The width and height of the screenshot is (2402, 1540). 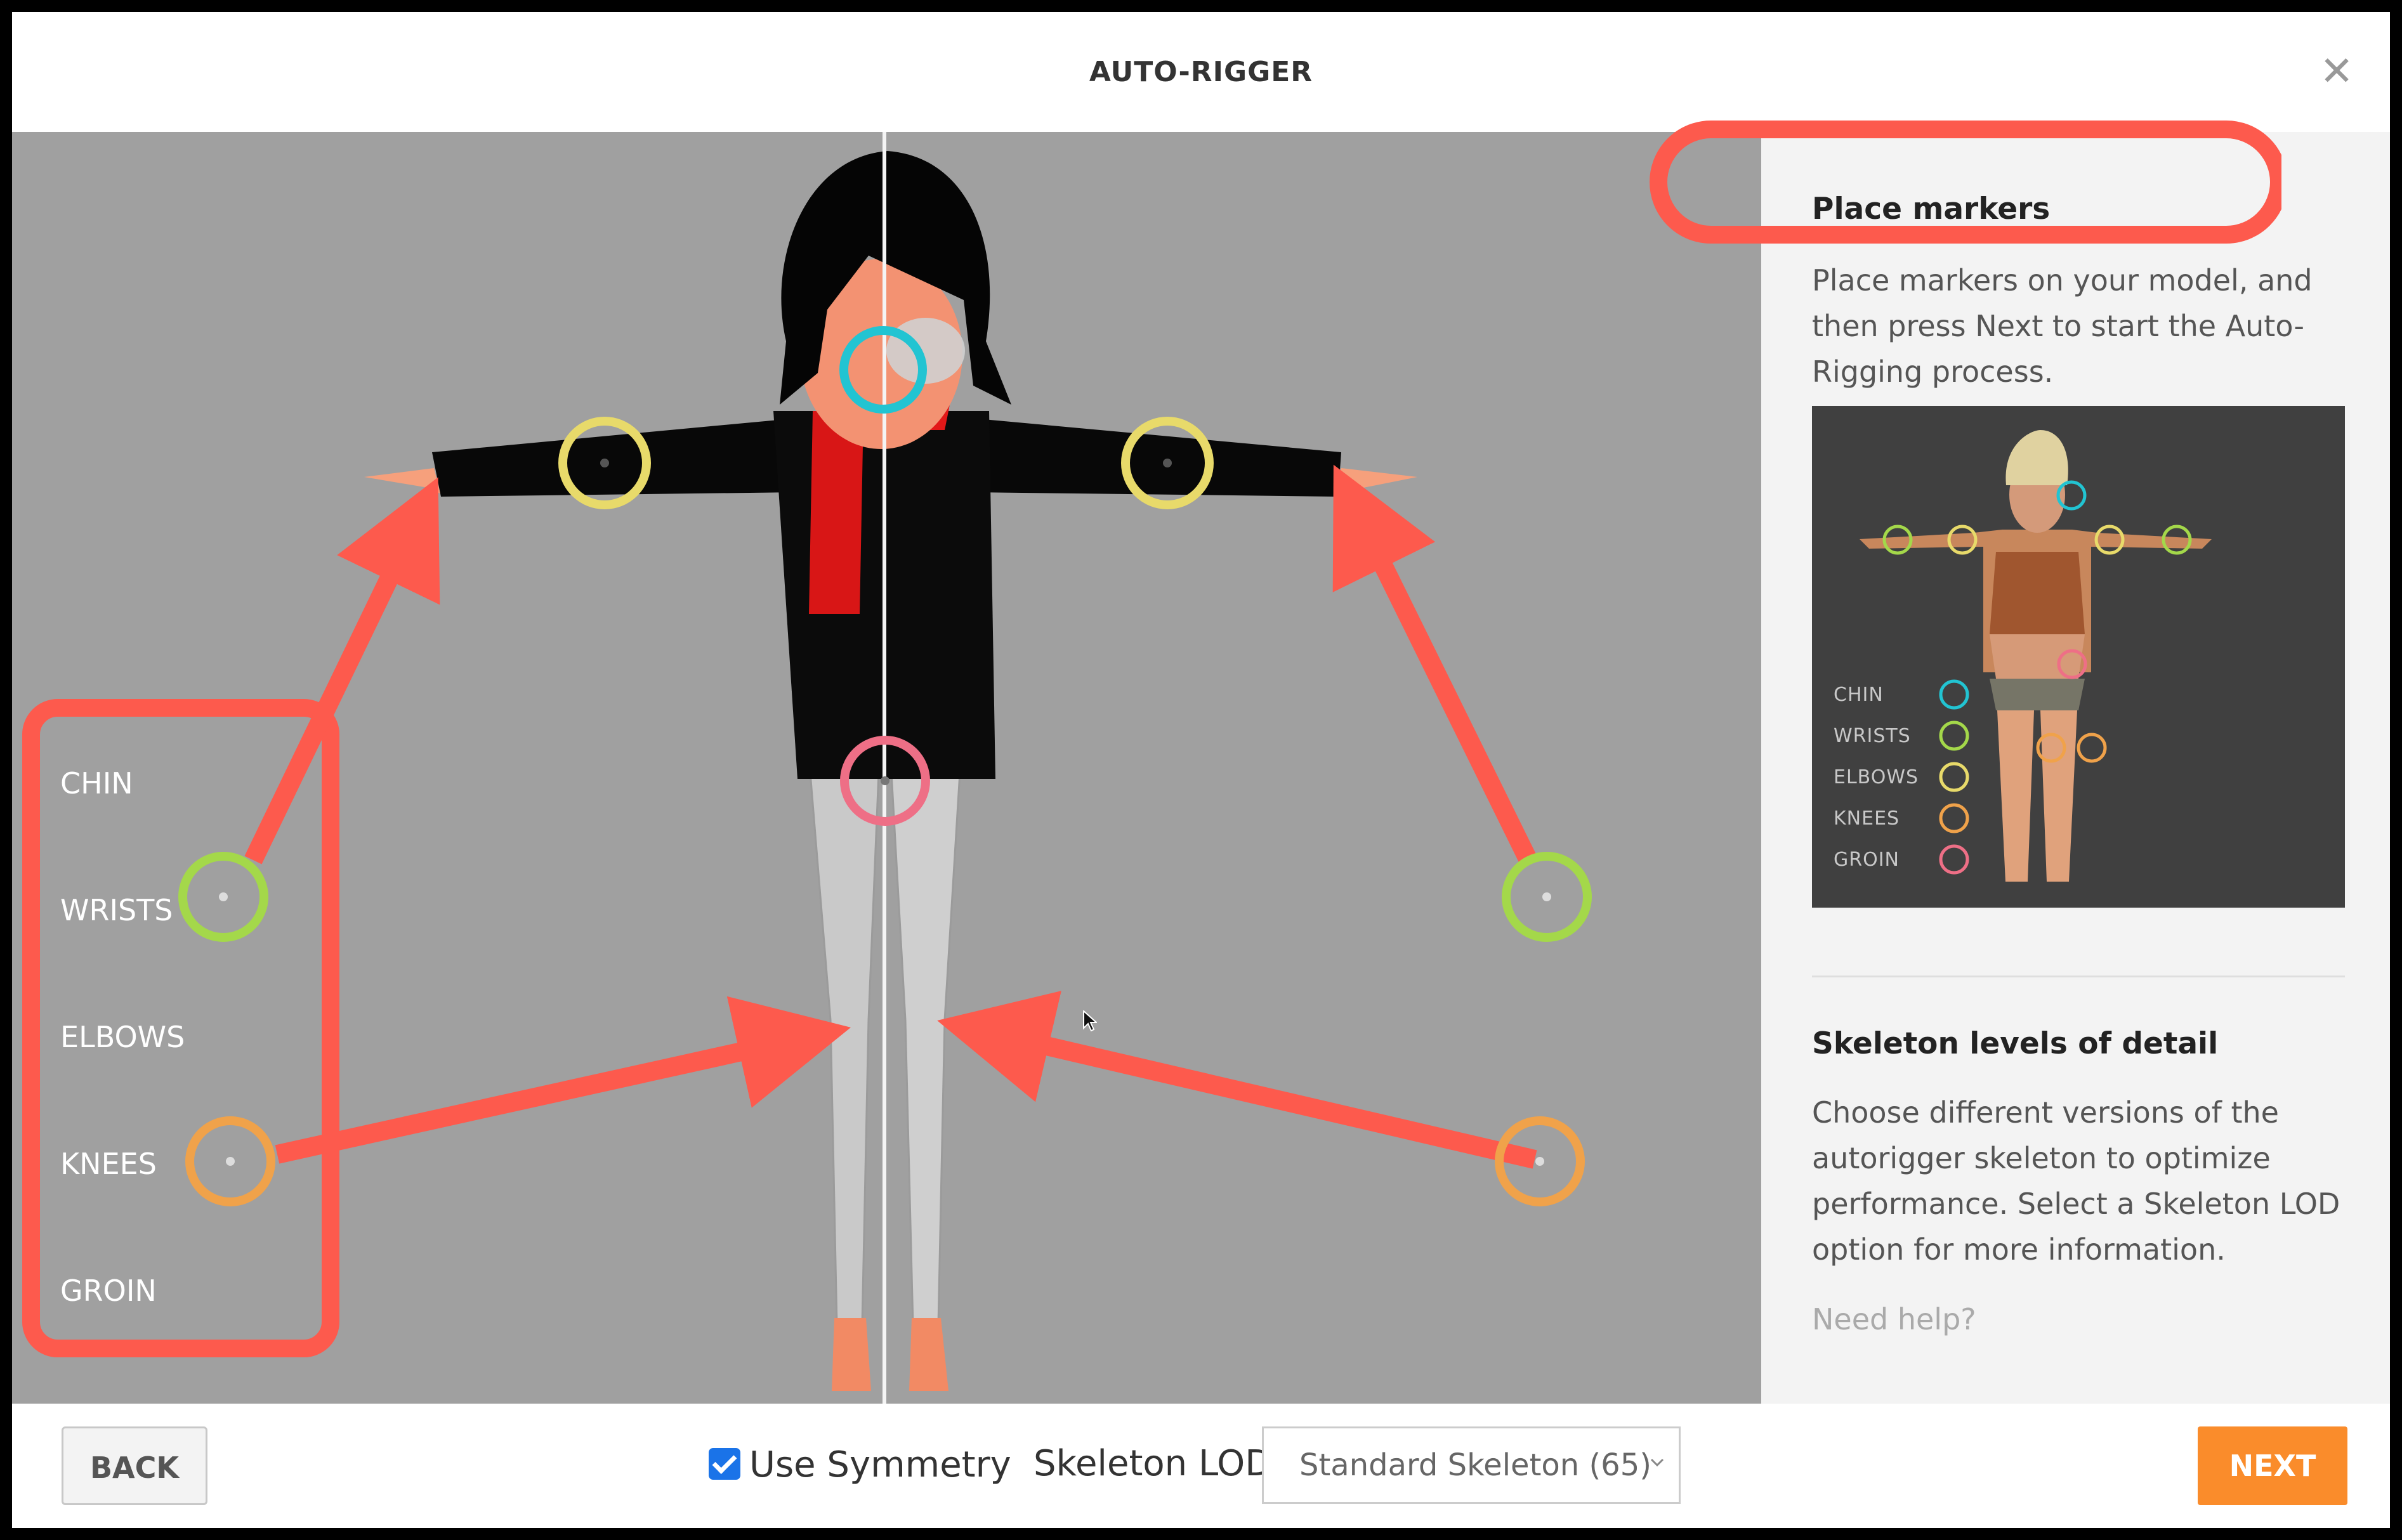 I want to click on legend-elbows: ELBOWS, so click(x=1876, y=777).